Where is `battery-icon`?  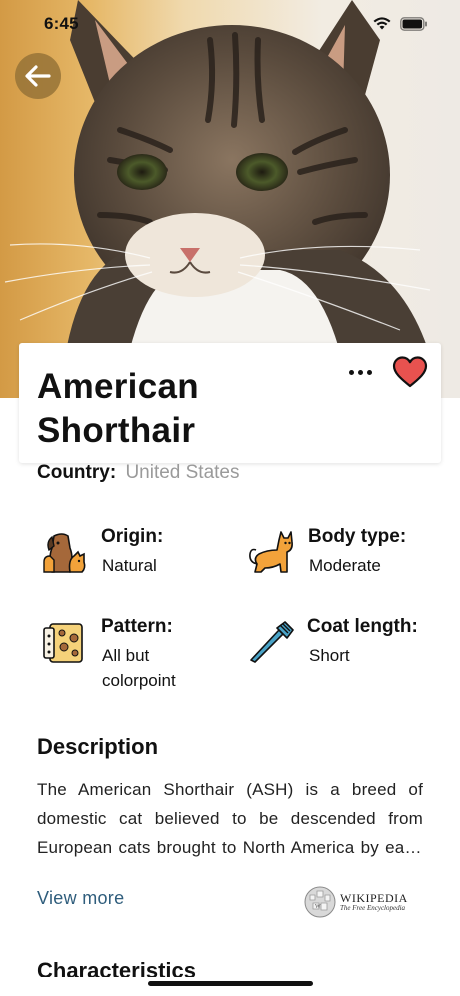
battery-icon is located at coordinates (413, 23).